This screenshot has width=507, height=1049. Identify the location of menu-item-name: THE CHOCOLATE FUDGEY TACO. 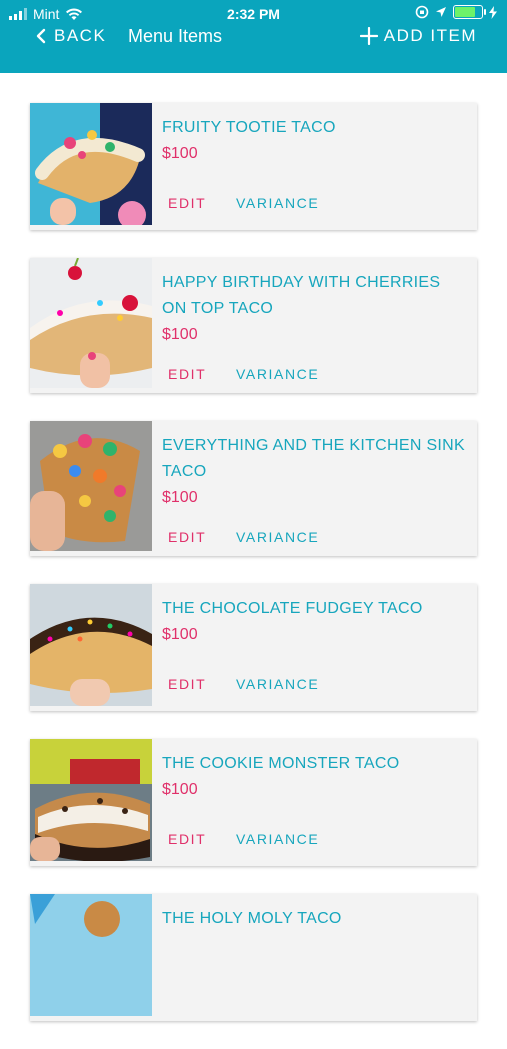
(292, 608).